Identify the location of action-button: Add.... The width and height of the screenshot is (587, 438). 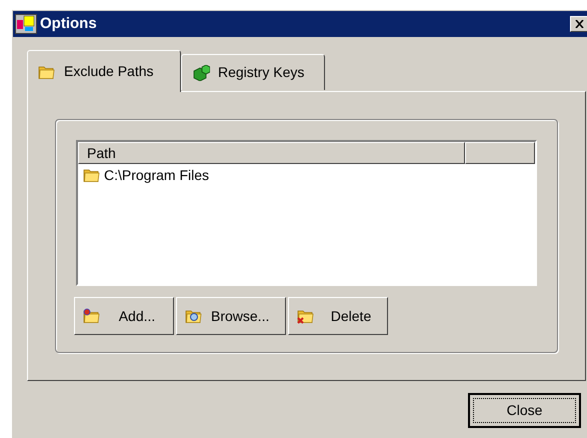
(124, 316).